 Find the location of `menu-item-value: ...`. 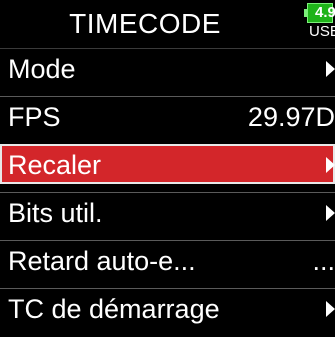

menu-item-value: ... is located at coordinates (323, 261).